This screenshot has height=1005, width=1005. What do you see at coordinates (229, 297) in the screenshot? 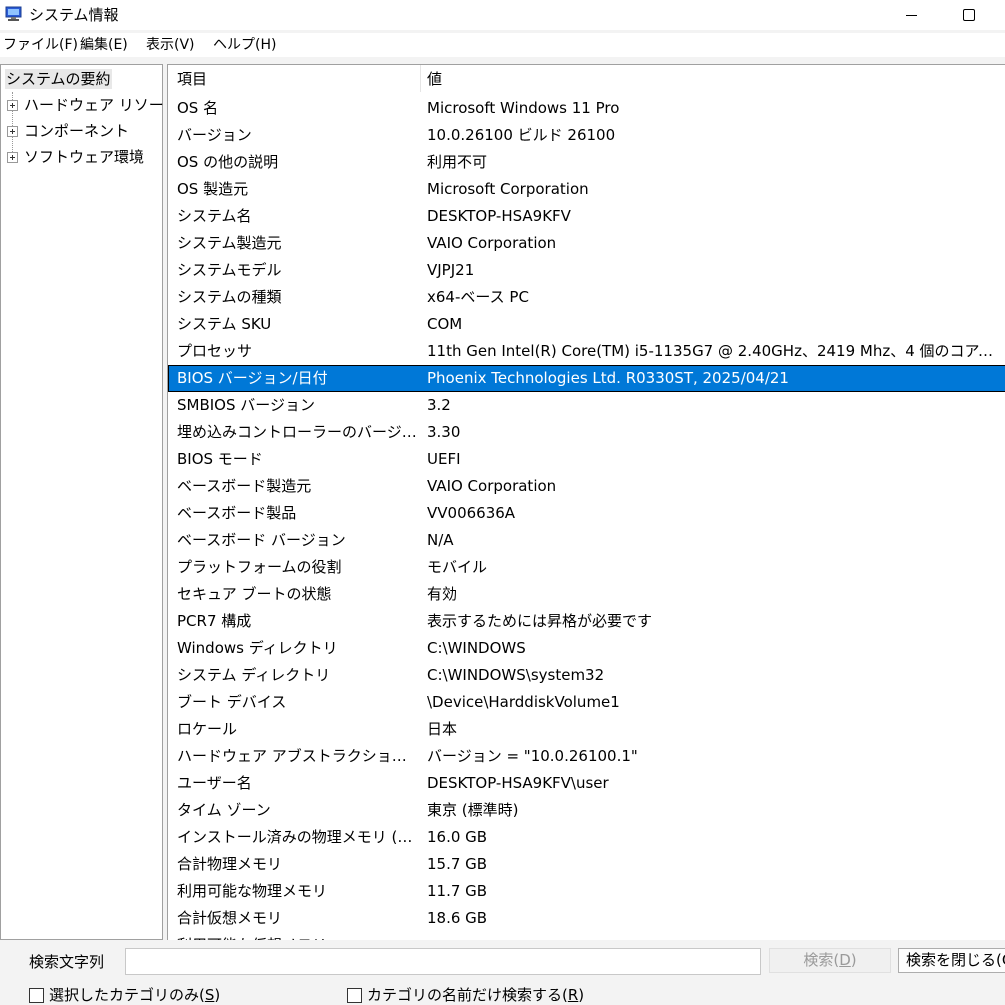
I see `row-item-cell: システムの種類` at bounding box center [229, 297].